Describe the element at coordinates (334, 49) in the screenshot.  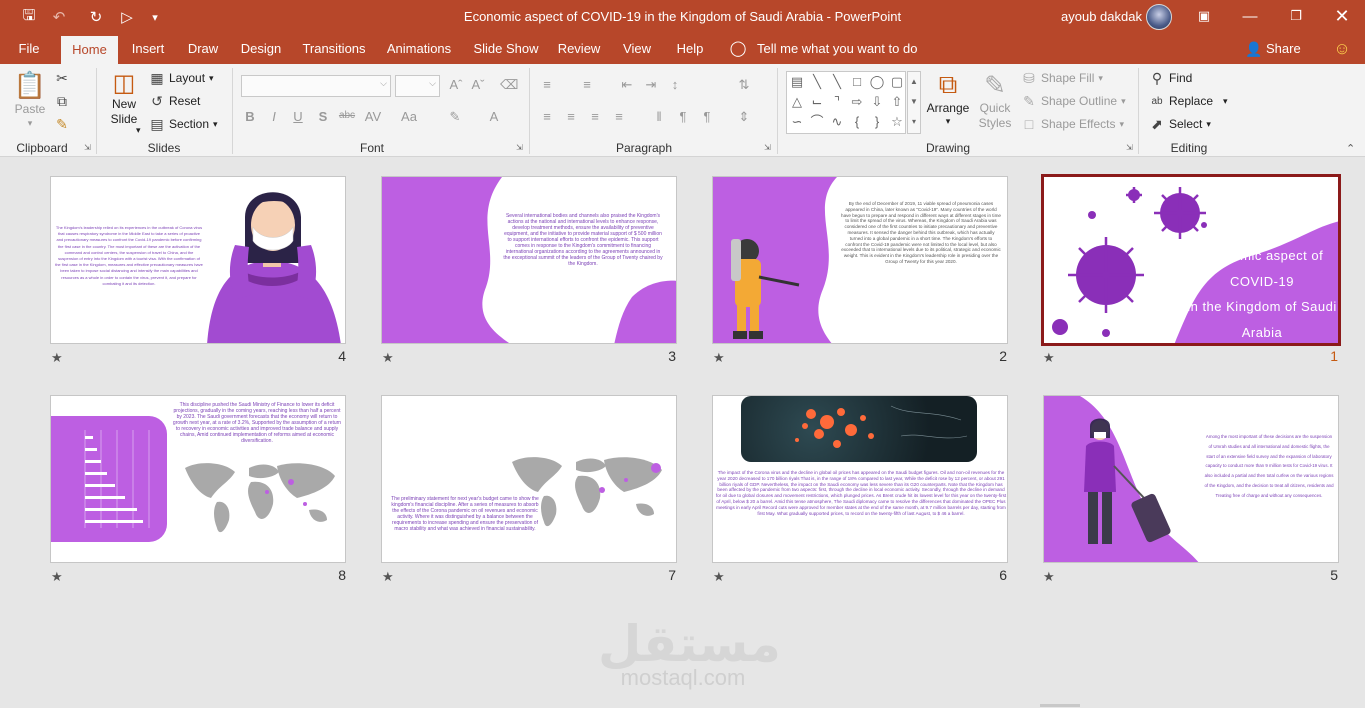
I see `tab-transitions: Transitions` at that location.